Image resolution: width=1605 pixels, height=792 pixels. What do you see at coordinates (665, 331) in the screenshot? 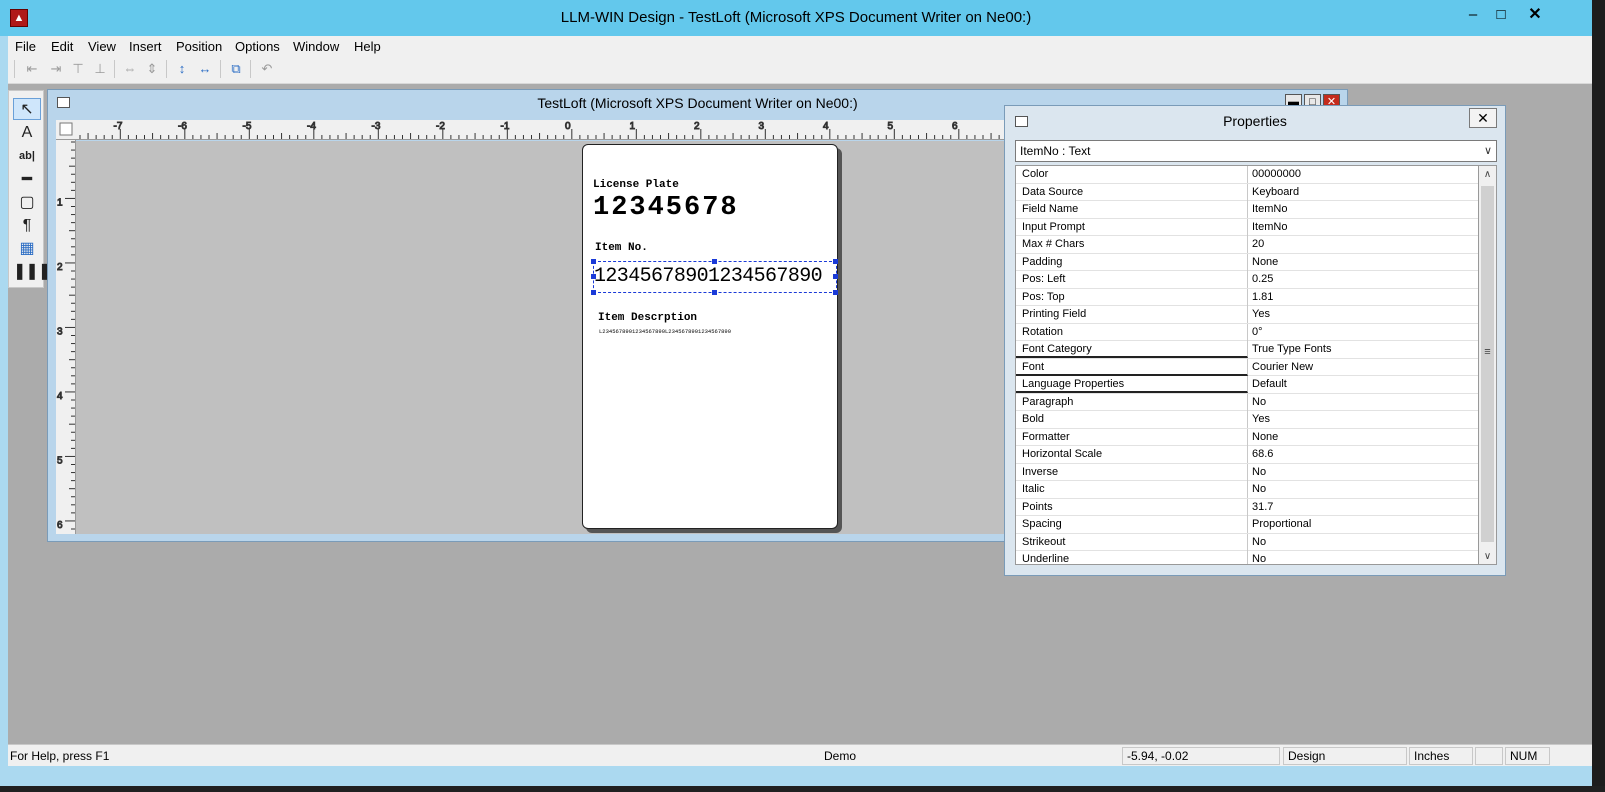
I see `desc-value: L2345678901234567890L2345678901234567890` at bounding box center [665, 331].